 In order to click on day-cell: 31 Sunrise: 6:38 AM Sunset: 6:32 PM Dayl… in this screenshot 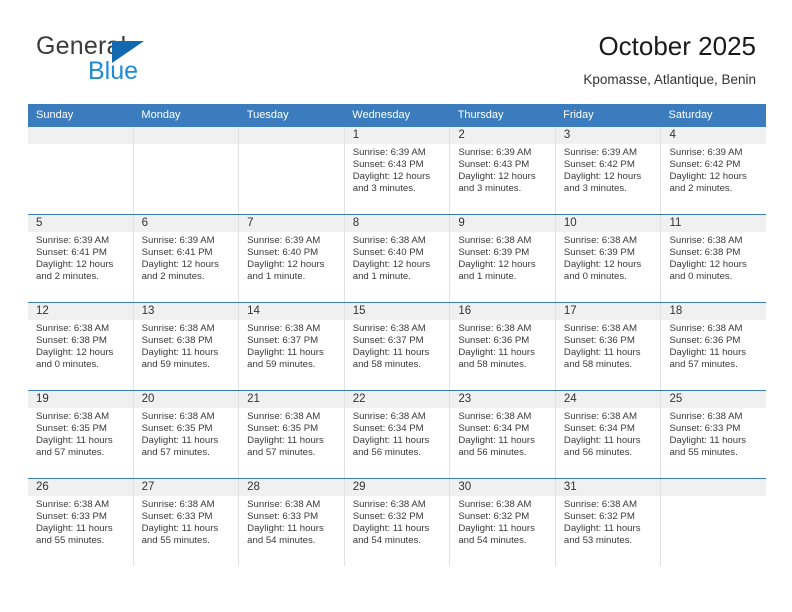, I will do `click(608, 522)`.